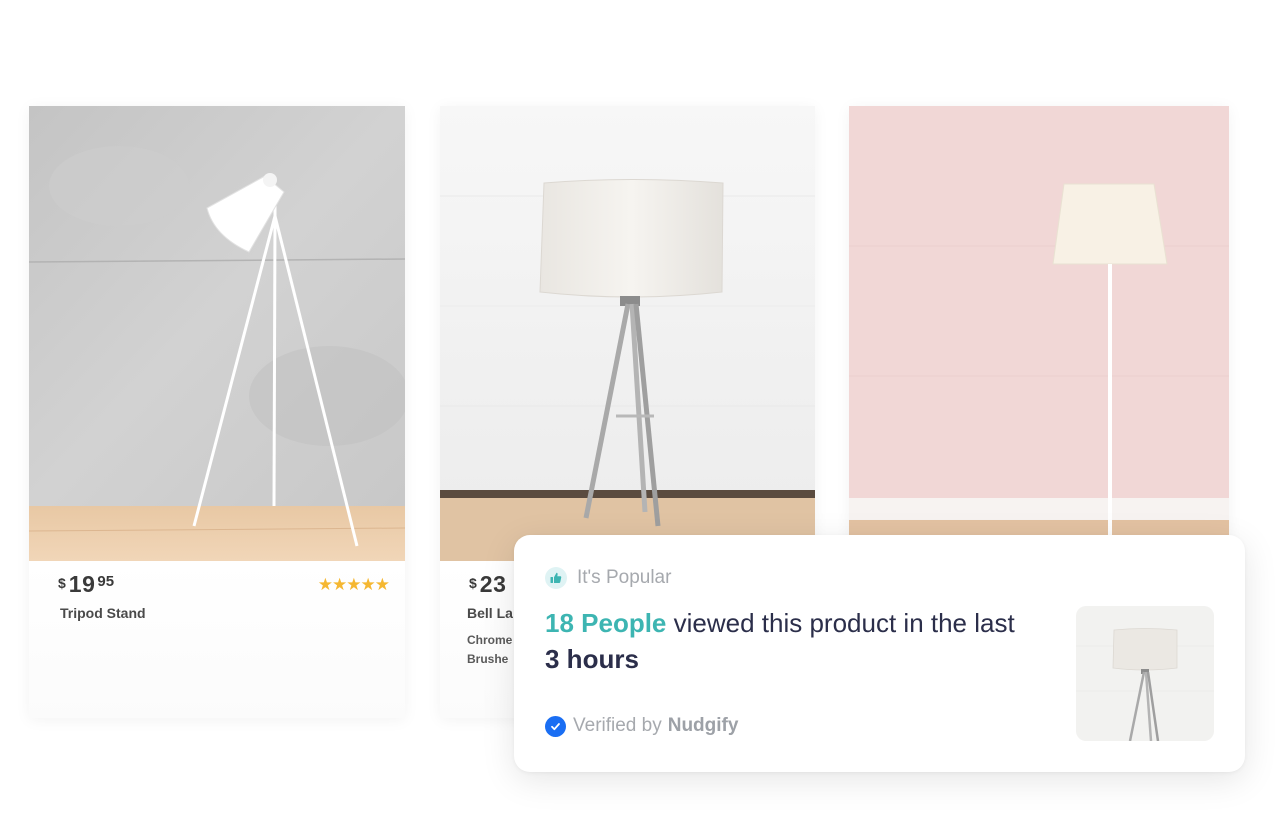 This screenshot has width=1280, height=835. Describe the element at coordinates (490, 640) in the screenshot. I see `product-description-line: Chrome` at that location.